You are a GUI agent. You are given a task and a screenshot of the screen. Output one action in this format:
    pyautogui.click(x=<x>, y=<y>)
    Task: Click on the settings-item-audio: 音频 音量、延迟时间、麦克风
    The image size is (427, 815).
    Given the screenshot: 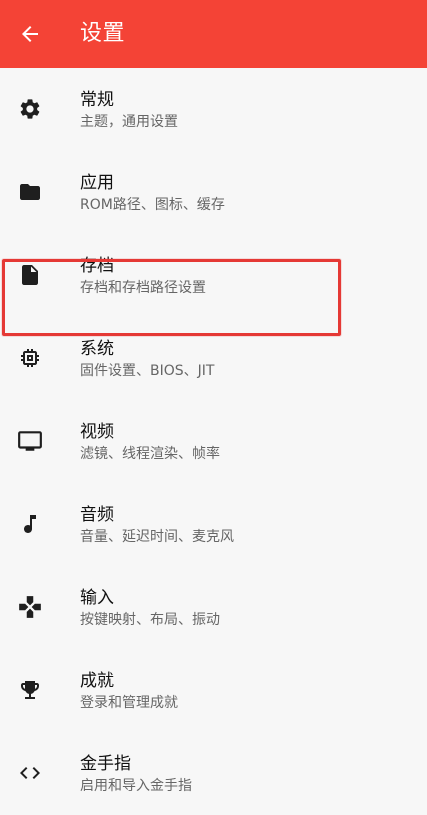 What is the action you would take?
    pyautogui.click(x=213, y=524)
    